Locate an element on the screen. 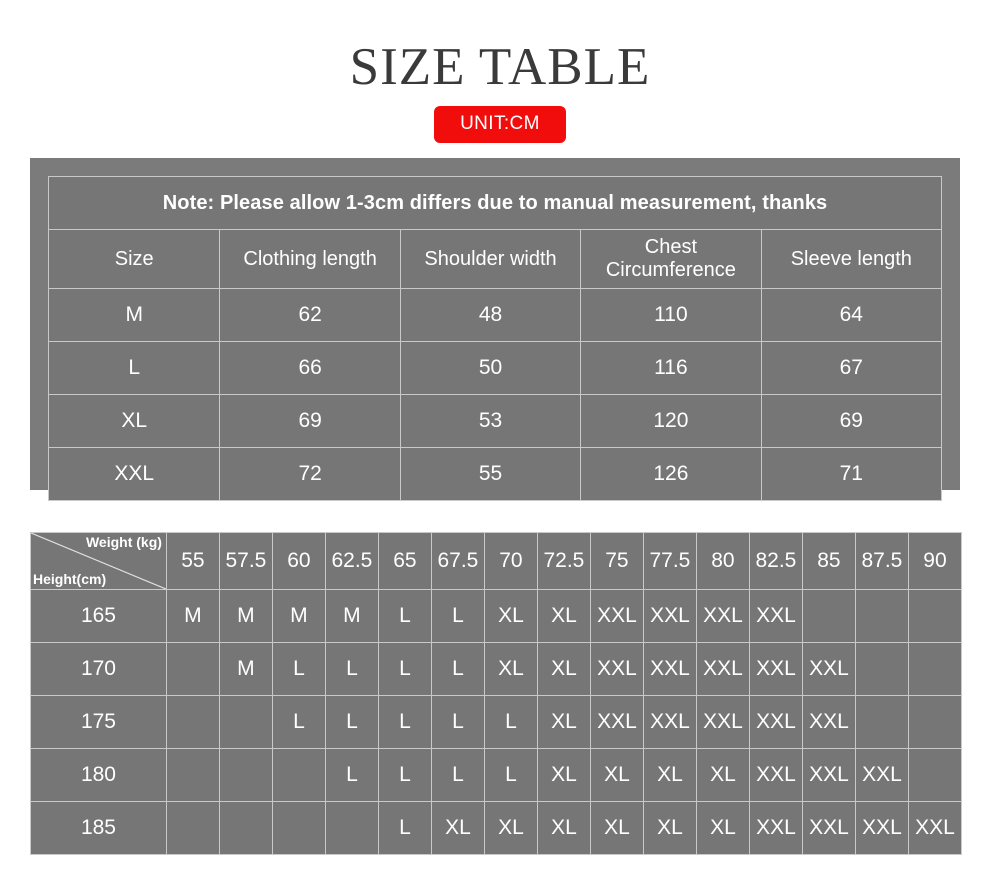  cell-shoulder-width: 50 is located at coordinates (490, 368).